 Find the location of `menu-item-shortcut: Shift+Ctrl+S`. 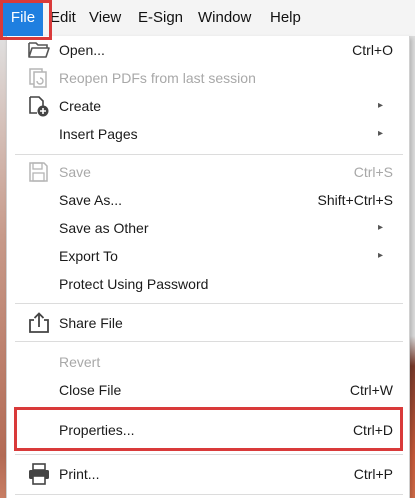

menu-item-shortcut: Shift+Ctrl+S is located at coordinates (355, 200).